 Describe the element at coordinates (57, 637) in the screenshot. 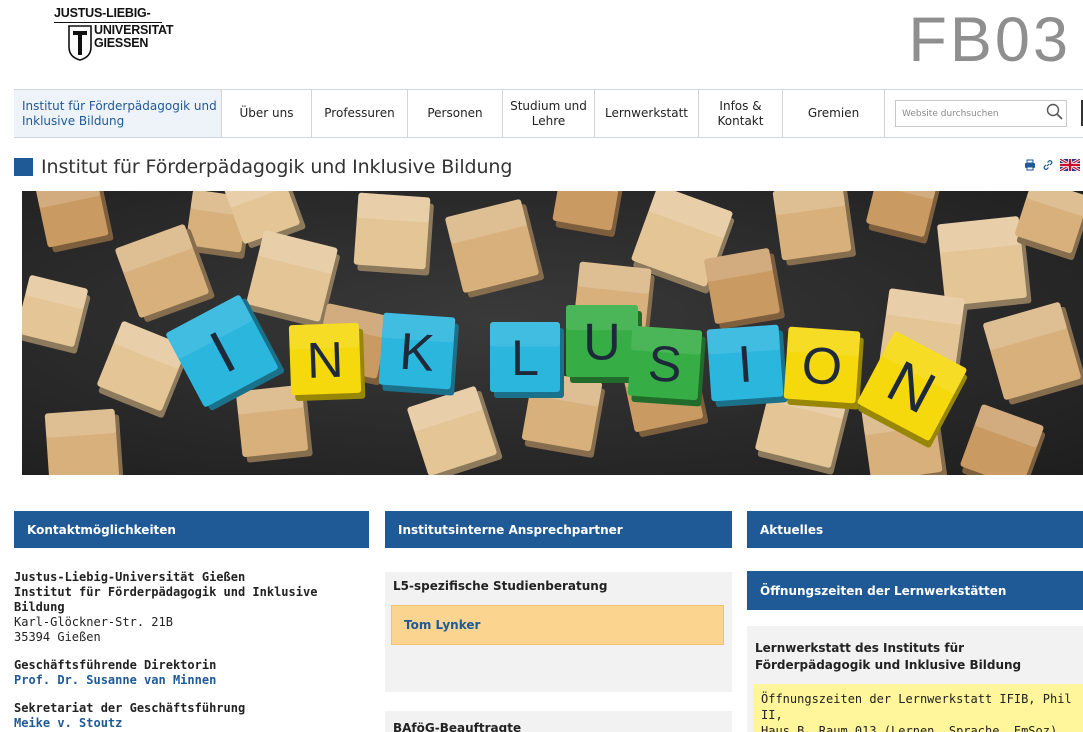

I see `contact-city: 35394 Gießen` at that location.